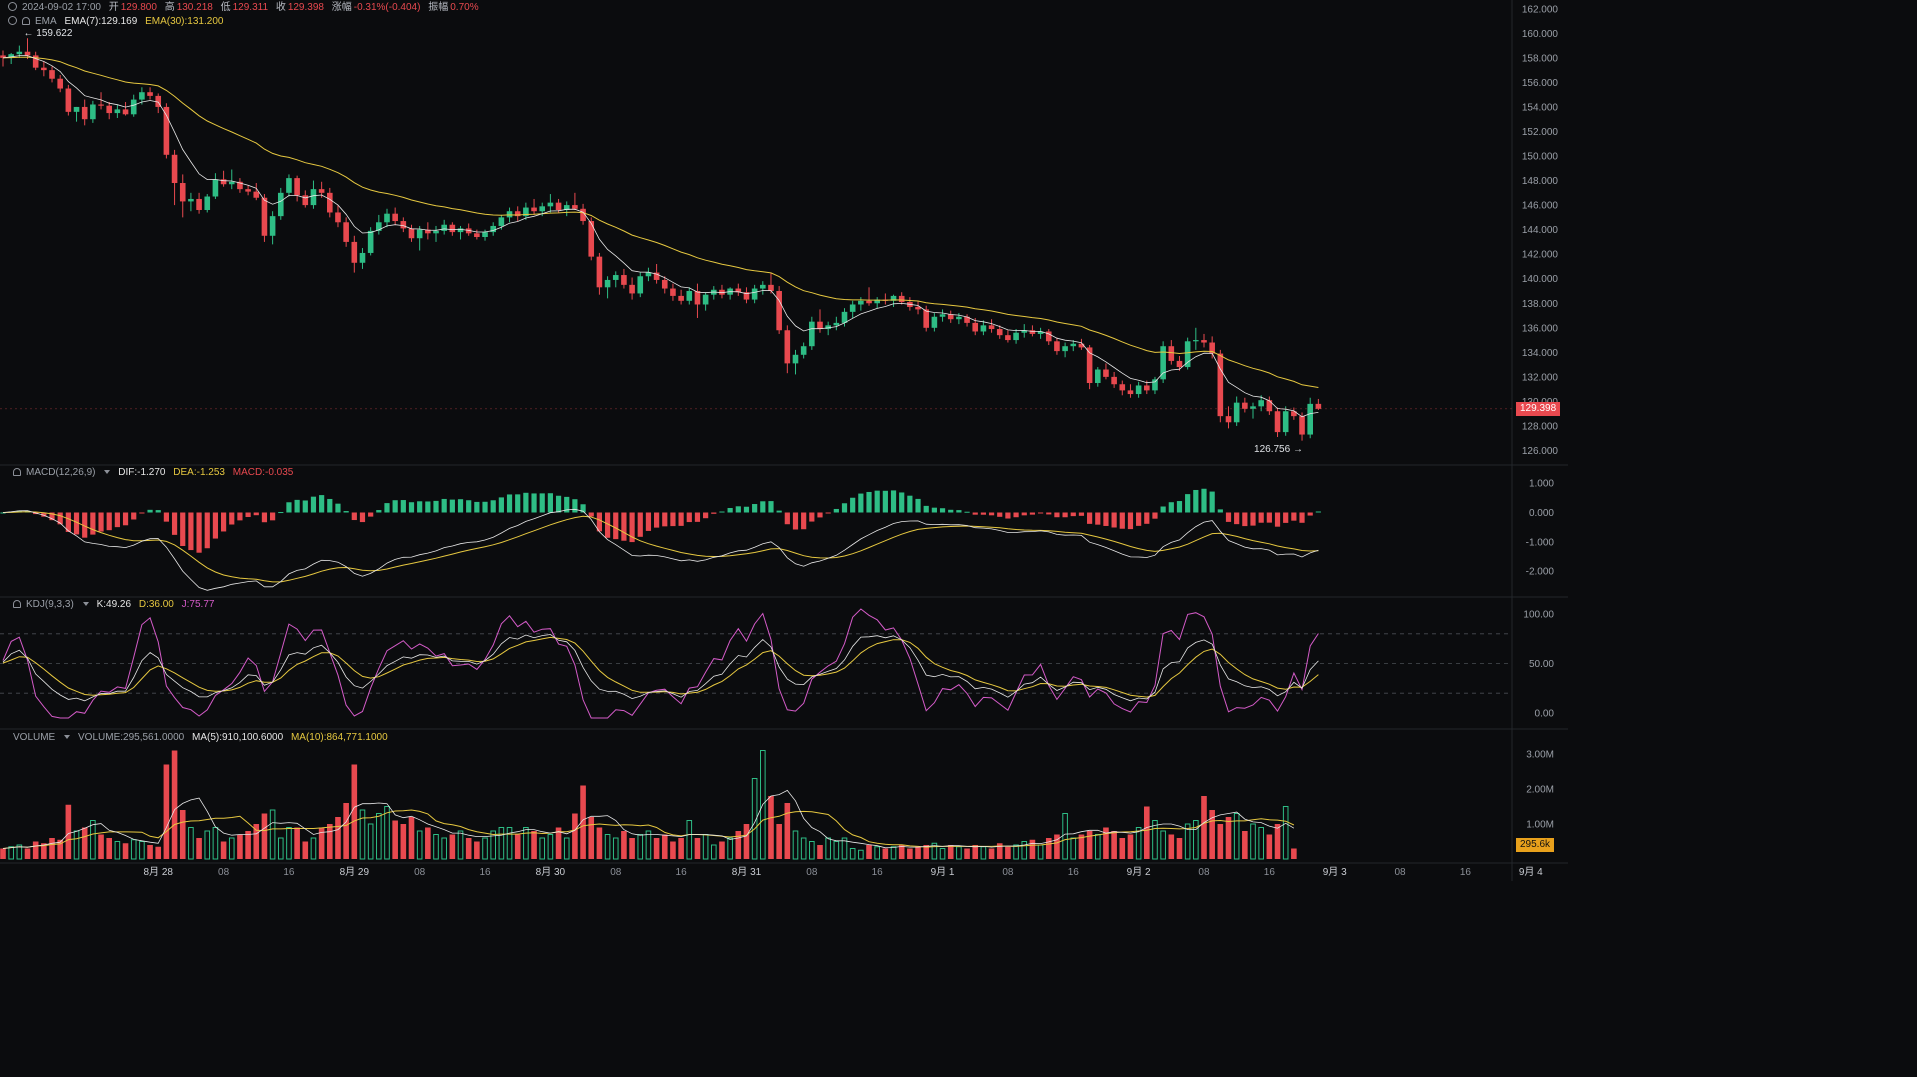 This screenshot has height=1077, width=1917. What do you see at coordinates (34, 737) in the screenshot?
I see `volume-name: VOLUME` at bounding box center [34, 737].